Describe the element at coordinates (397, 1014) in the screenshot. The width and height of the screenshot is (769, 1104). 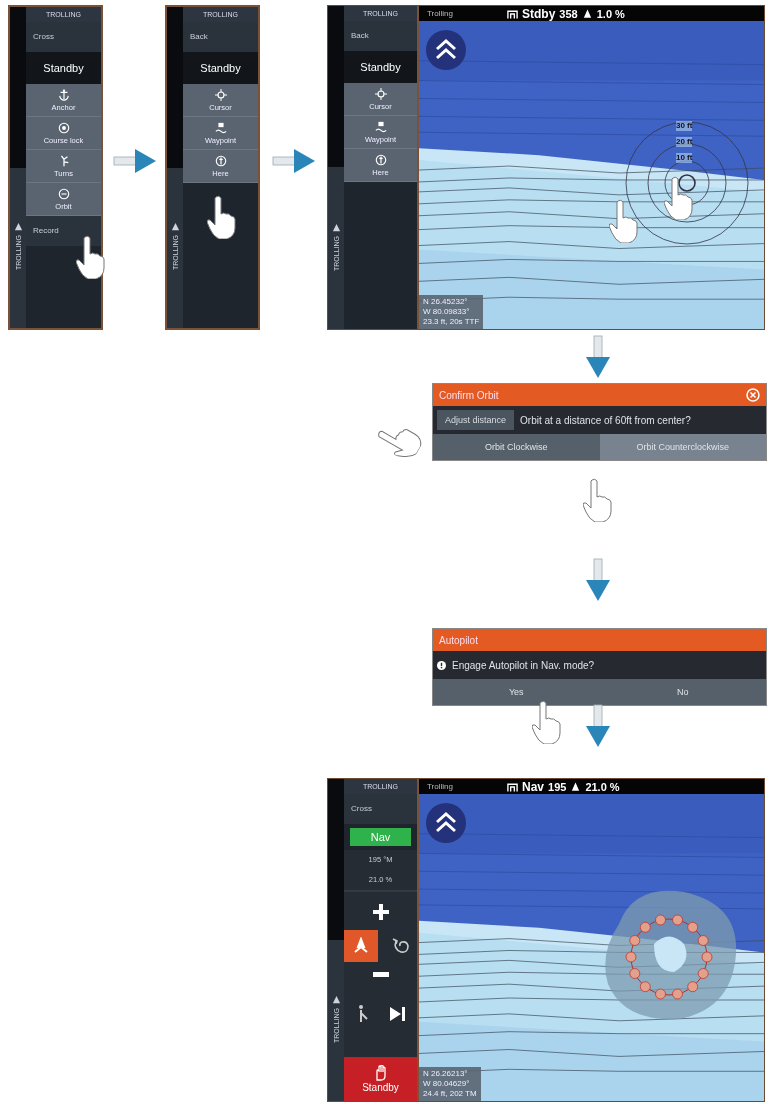
I see `skip-icon` at that location.